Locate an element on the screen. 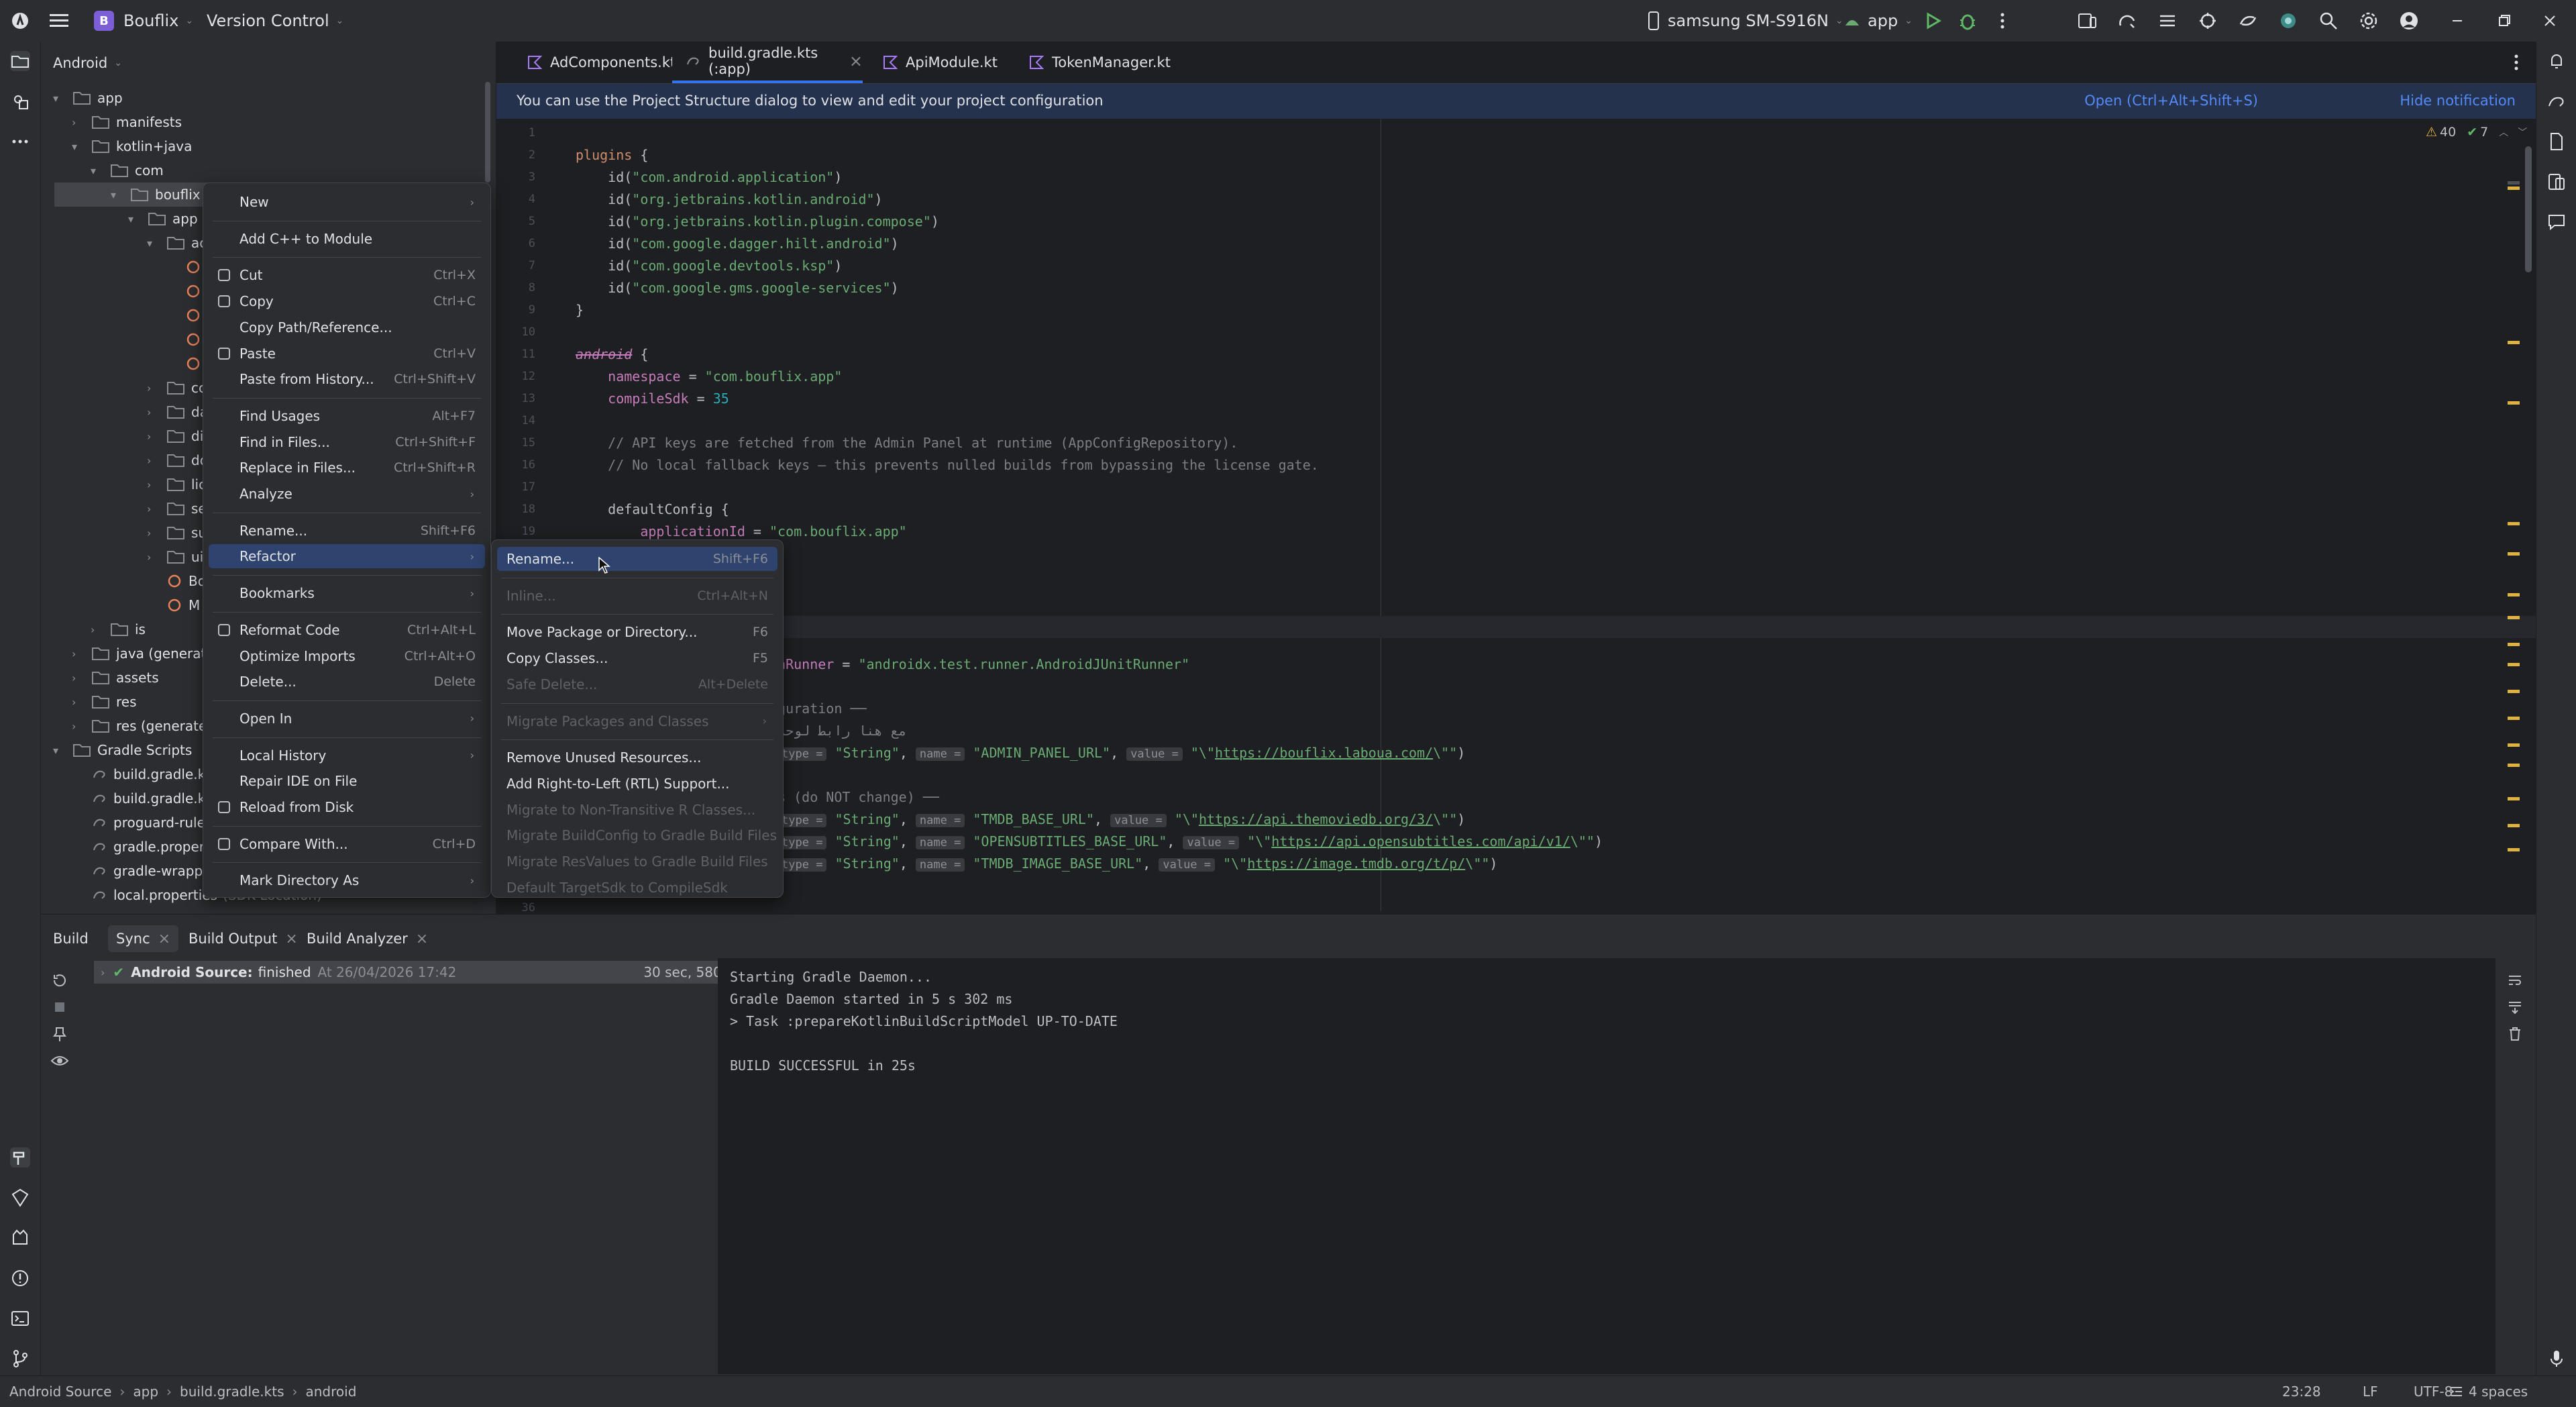 The image size is (2576, 1407). tree-item: › cc is located at coordinates (176, 388).